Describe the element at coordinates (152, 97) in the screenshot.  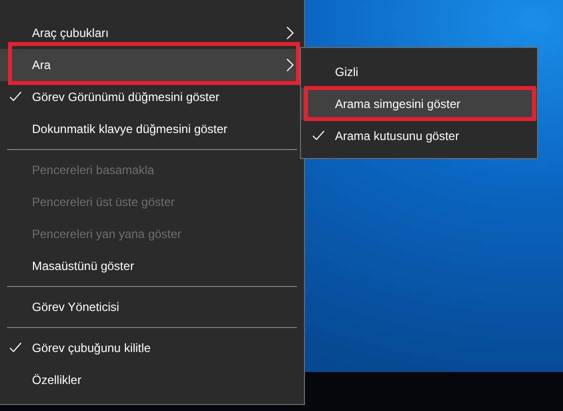
I see `menu-item: Görev Görünümü düğmesini göster` at that location.